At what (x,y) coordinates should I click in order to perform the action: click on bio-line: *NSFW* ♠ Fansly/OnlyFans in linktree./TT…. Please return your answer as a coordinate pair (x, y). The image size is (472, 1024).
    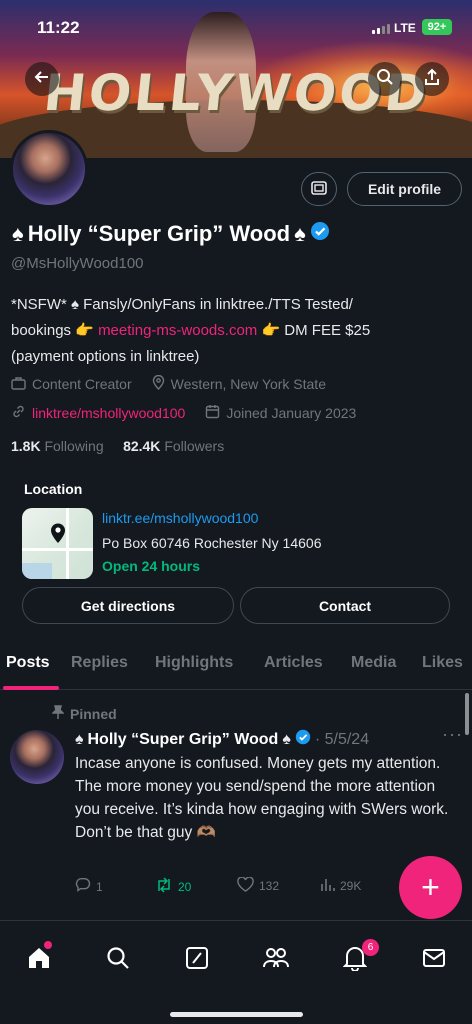
    Looking at the image, I should click on (182, 304).